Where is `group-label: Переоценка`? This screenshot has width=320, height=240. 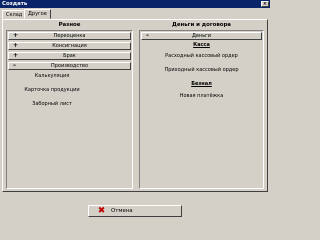
group-label: Переоценка is located at coordinates (69, 36).